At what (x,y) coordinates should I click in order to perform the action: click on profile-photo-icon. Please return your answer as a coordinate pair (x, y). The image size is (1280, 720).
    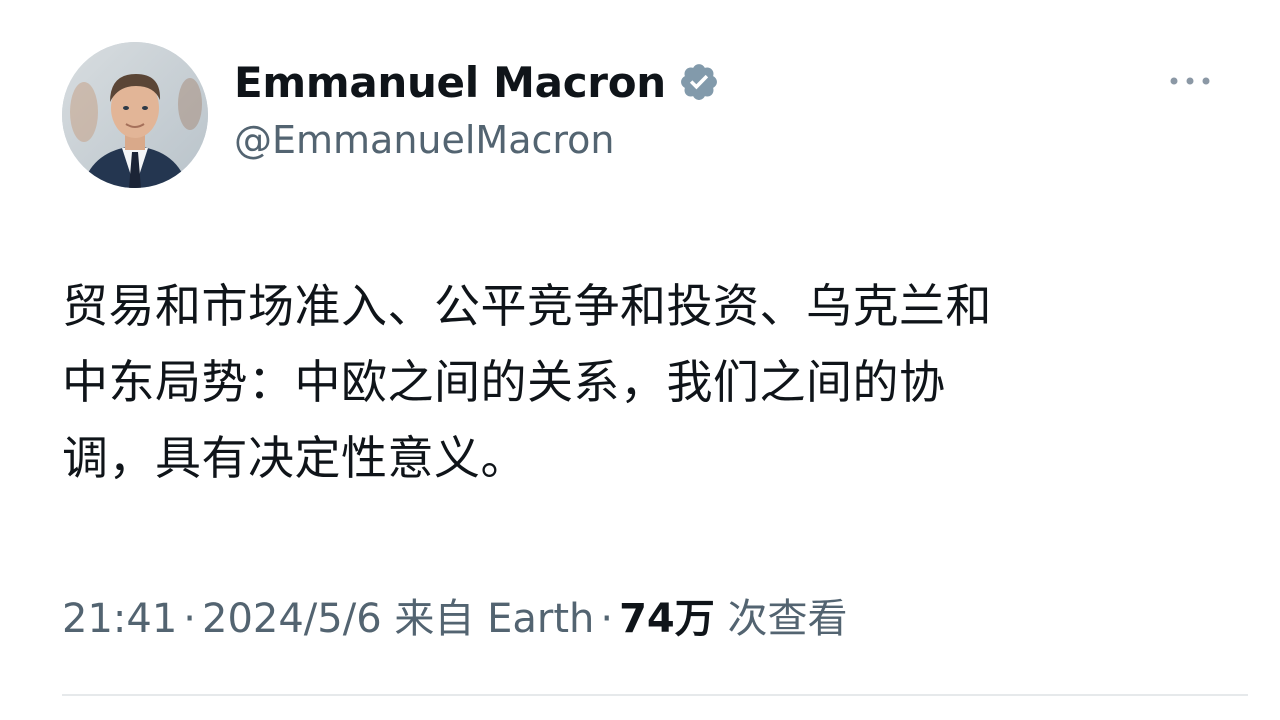
    Looking at the image, I should click on (135, 115).